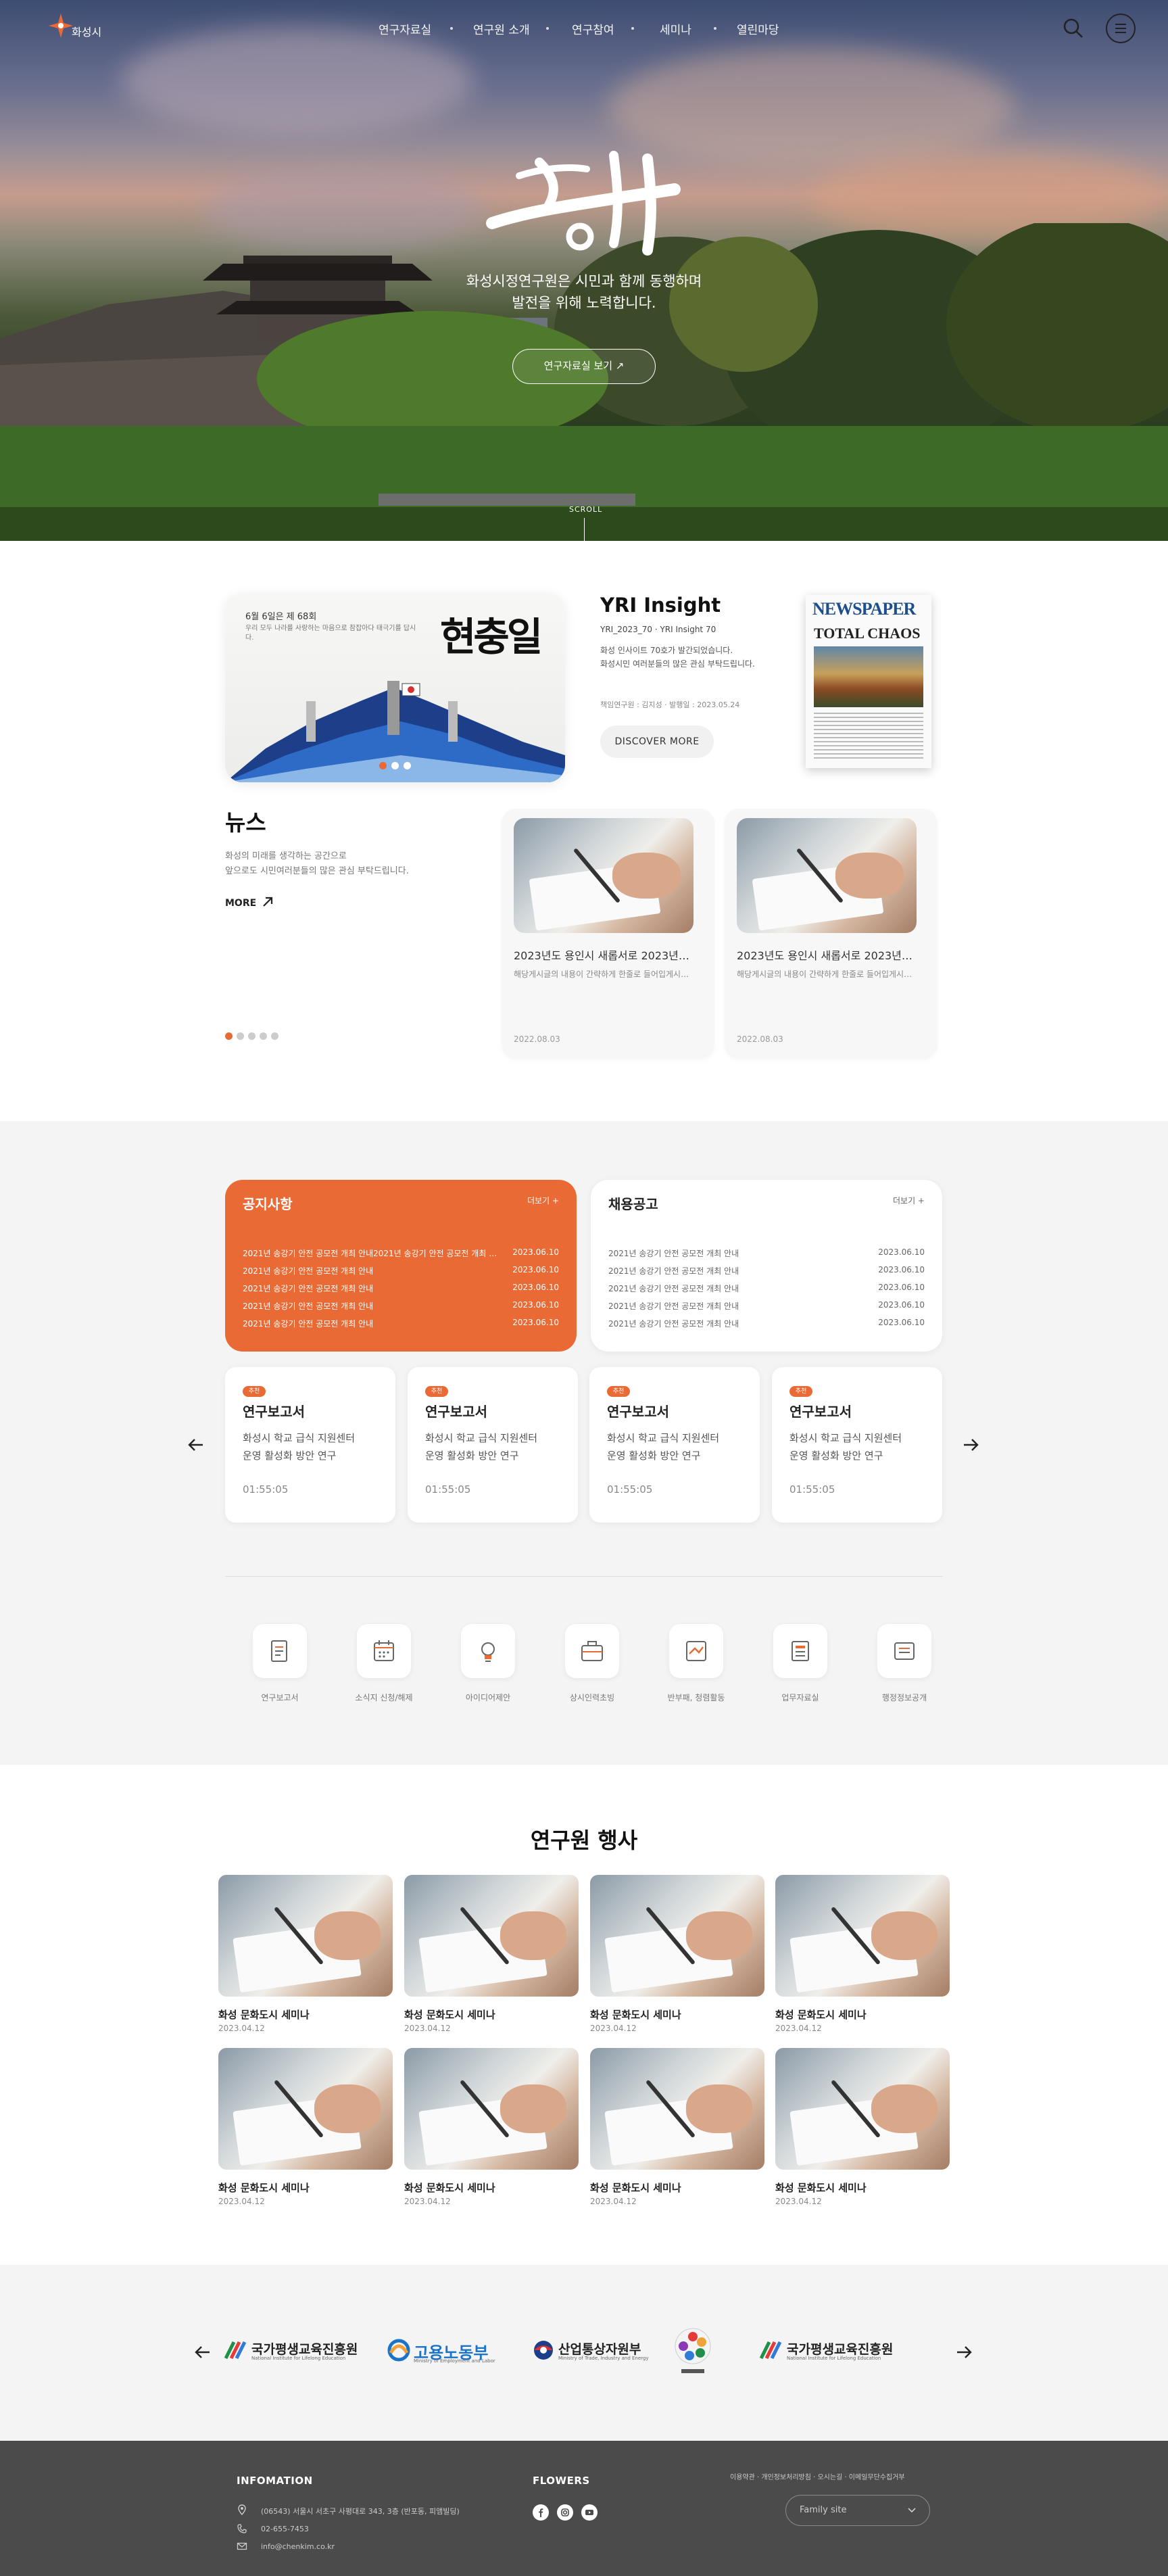 This screenshot has width=1168, height=2576. I want to click on research-archive-button: 연구자료실 보기 ↗, so click(584, 366).